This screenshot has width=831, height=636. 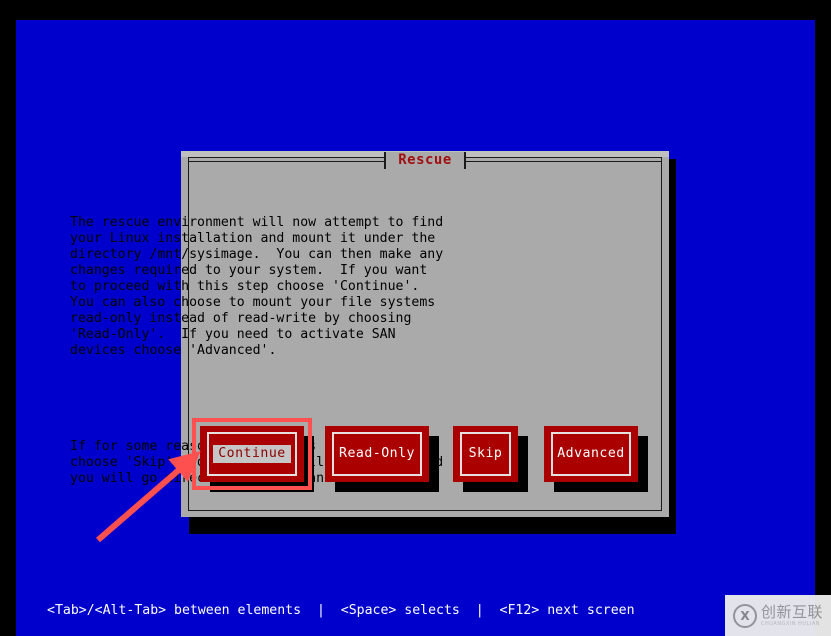 I want to click on button-continue-label: Continue, so click(x=252, y=454).